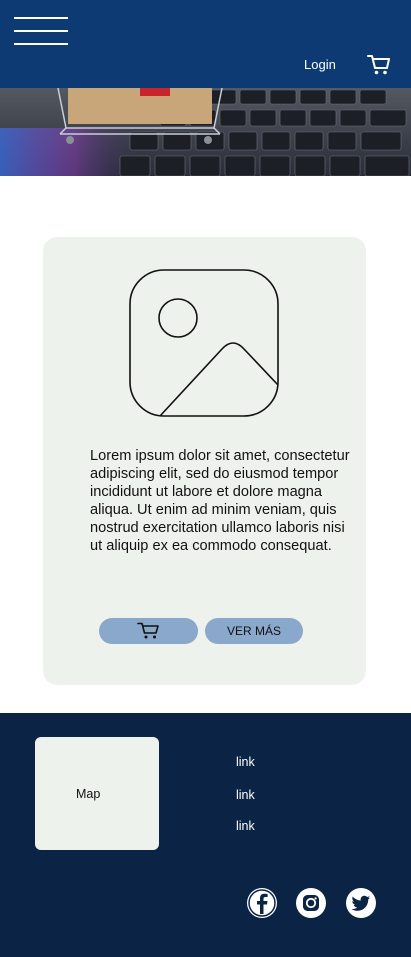 The height and width of the screenshot is (957, 411). Describe the element at coordinates (245, 826) in the screenshot. I see `footer-link-3: link` at that location.